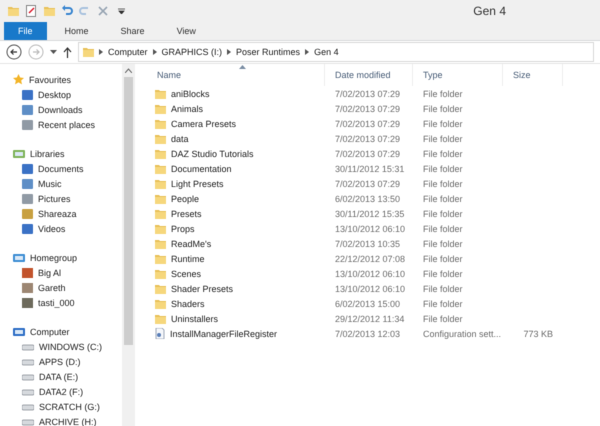 The height and width of the screenshot is (426, 600). Describe the element at coordinates (192, 52) in the screenshot. I see `breadcrumb-item: GRAPHICS (I:)` at that location.